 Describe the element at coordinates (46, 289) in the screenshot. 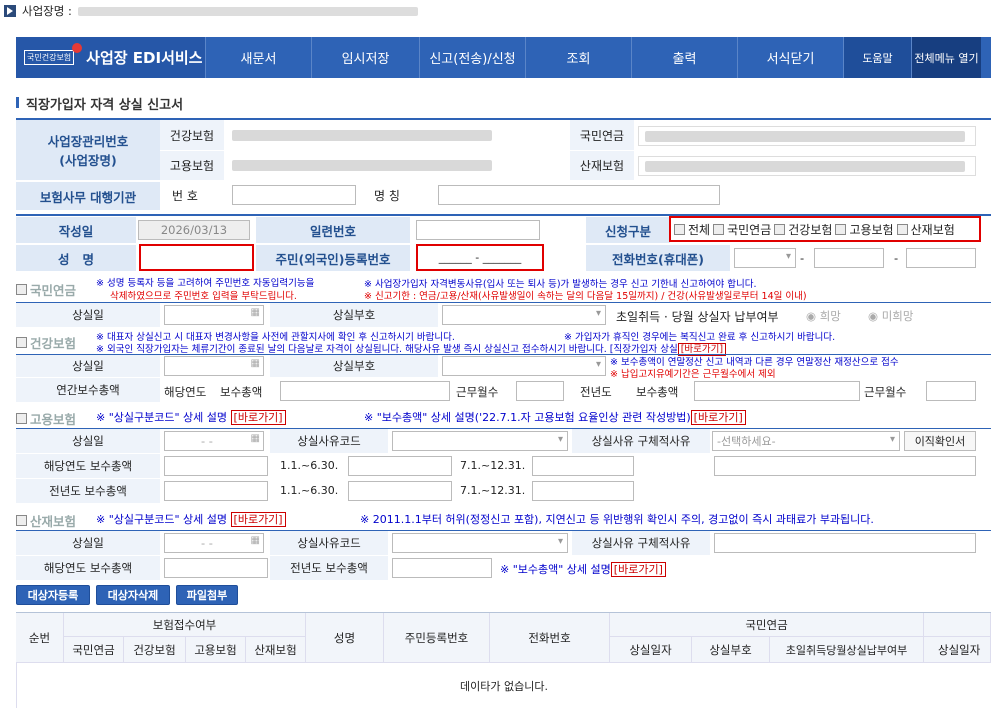

I see `pension-section-title: 국민연금` at that location.